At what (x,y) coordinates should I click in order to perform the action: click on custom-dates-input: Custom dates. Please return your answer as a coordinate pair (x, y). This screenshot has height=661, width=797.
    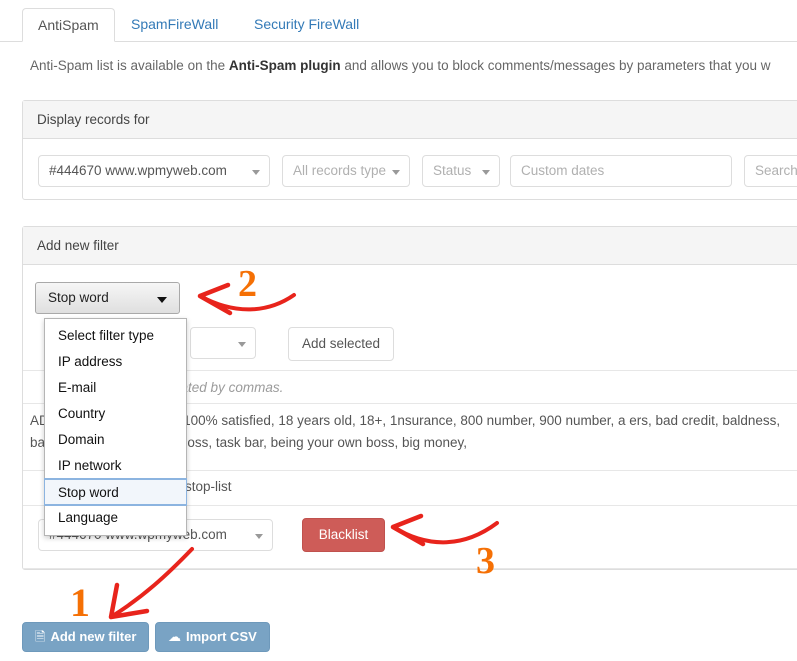
    Looking at the image, I should click on (621, 171).